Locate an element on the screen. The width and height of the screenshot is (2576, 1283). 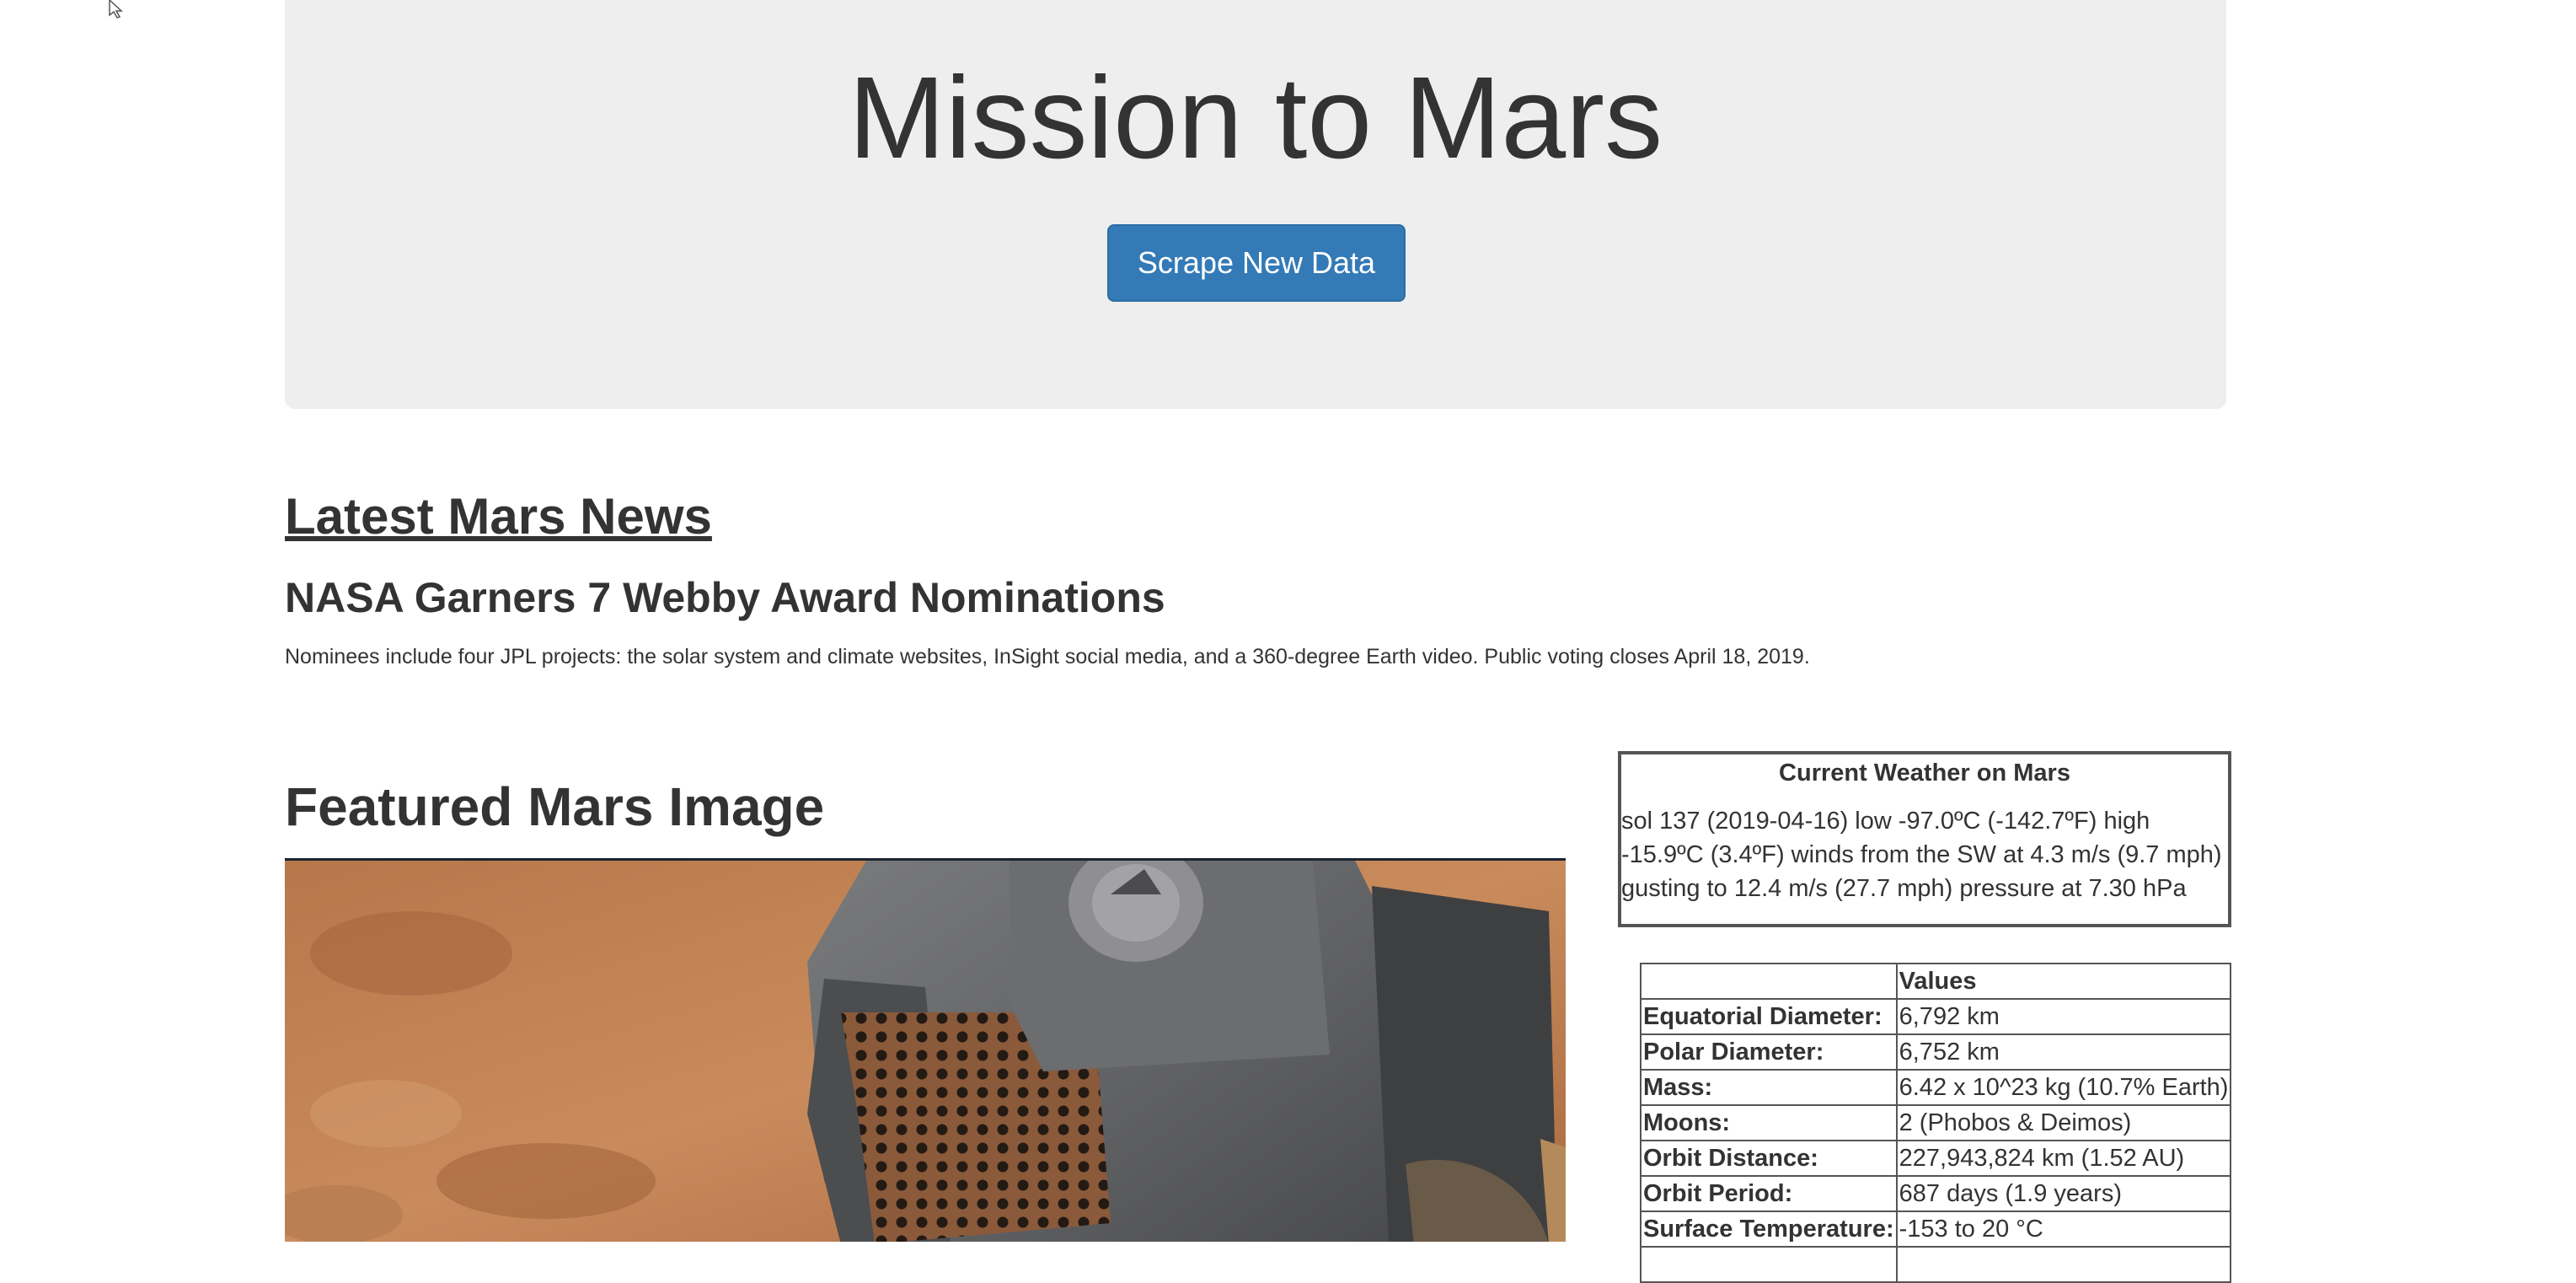
table-row: Equatorial Diameter: 6,792 km is located at coordinates (1936, 1017).